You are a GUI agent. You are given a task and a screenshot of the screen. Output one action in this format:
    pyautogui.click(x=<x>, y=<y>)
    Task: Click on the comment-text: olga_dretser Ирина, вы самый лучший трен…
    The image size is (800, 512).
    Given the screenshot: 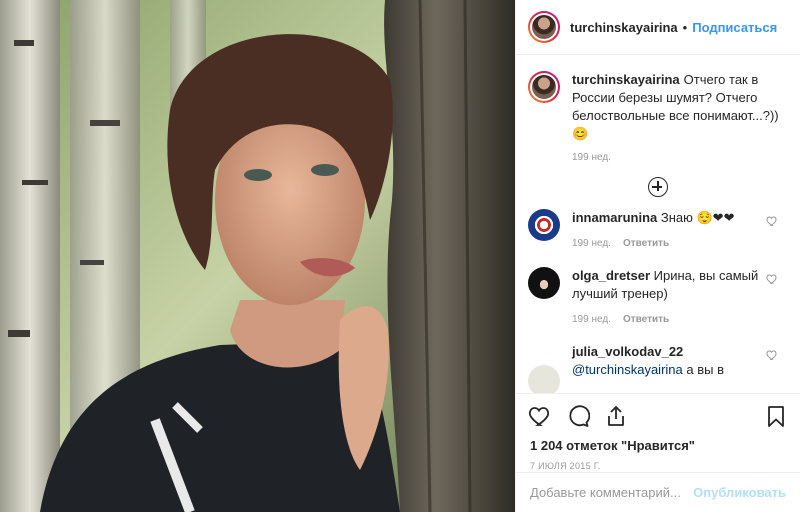 What is the action you would take?
    pyautogui.click(x=672, y=285)
    